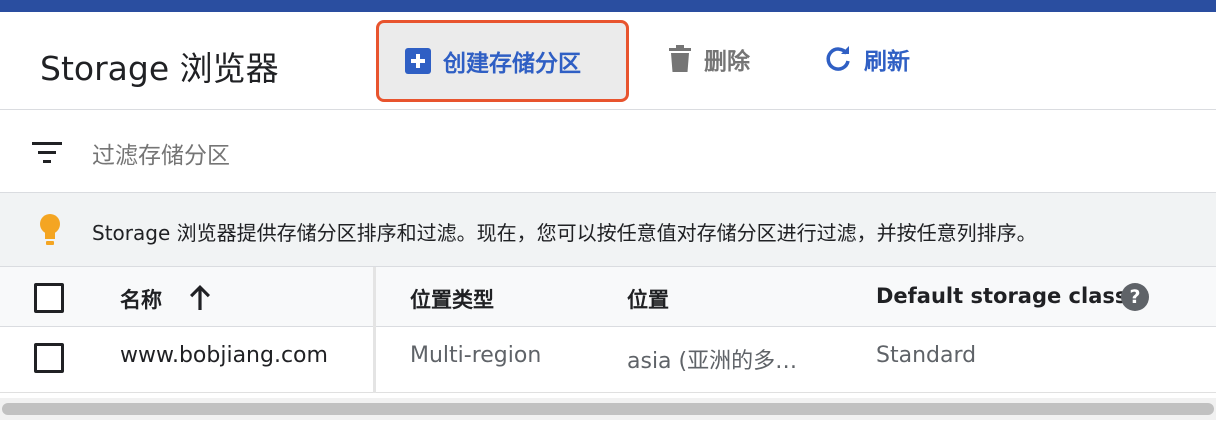 Image resolution: width=1216 pixels, height=438 pixels. I want to click on header-location-type: 位置类型, so click(452, 299).